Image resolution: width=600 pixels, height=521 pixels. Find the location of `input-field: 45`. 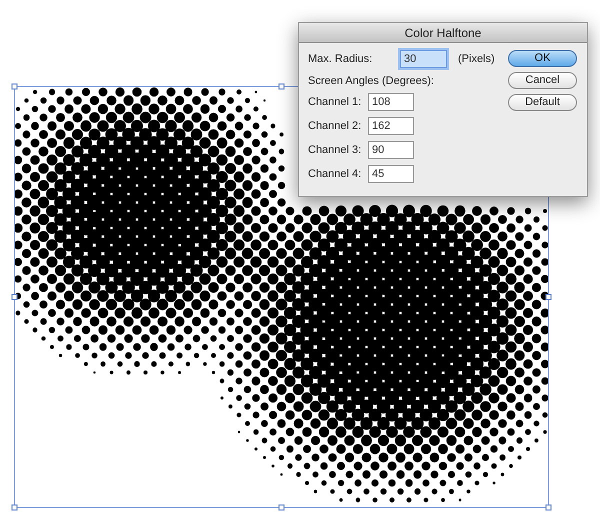

input-field: 45 is located at coordinates (391, 174).